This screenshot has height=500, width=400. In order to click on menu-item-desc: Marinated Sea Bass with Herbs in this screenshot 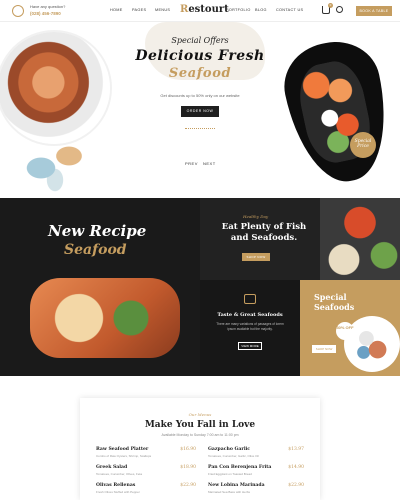, I will do `click(229, 492)`.